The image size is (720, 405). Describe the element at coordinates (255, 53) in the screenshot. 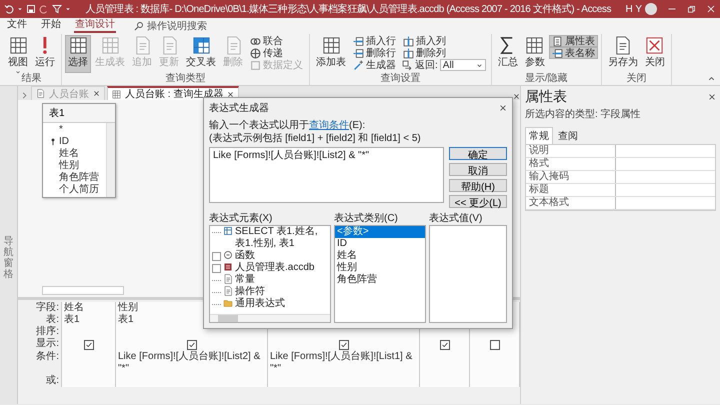

I see `globe-icon` at that location.